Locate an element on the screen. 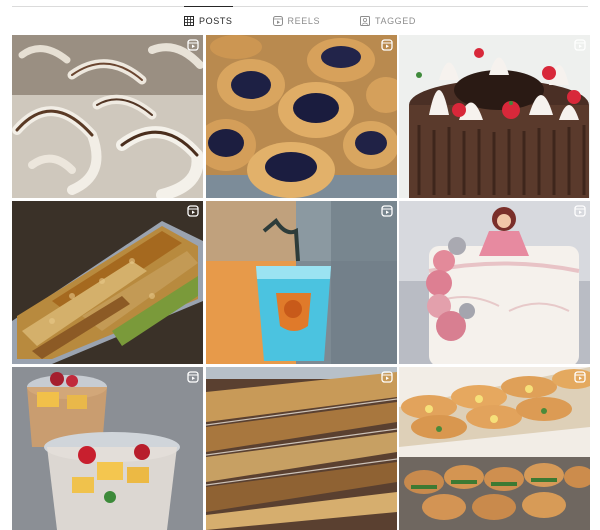  reels-icon is located at coordinates (277, 21).